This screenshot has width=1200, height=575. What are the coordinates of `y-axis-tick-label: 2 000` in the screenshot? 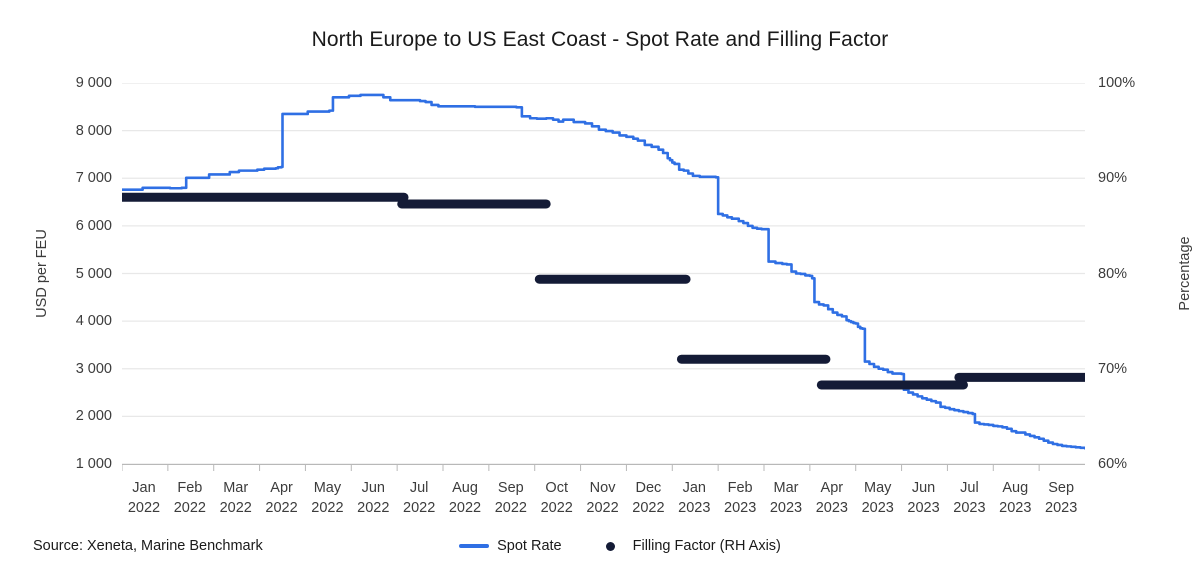 It's located at (93, 416).